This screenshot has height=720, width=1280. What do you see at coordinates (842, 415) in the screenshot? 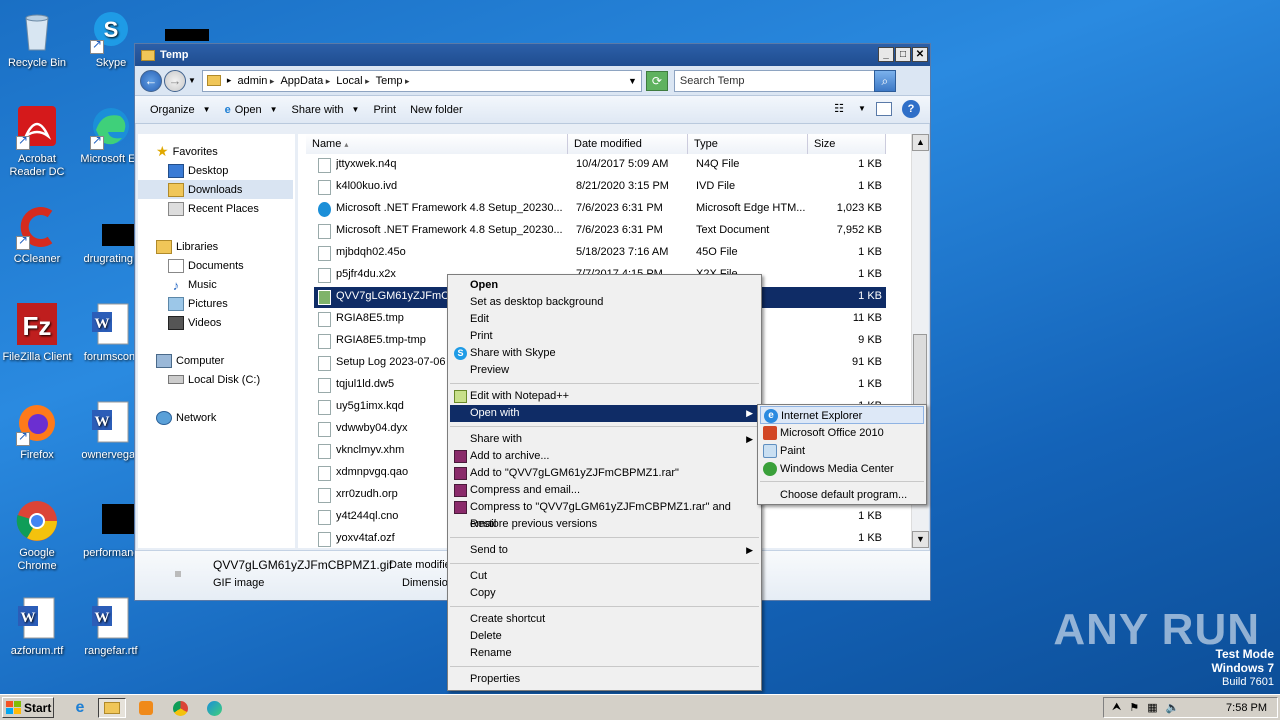
I see `submenu-item-internet-explorer: e Internet Explorer` at bounding box center [842, 415].